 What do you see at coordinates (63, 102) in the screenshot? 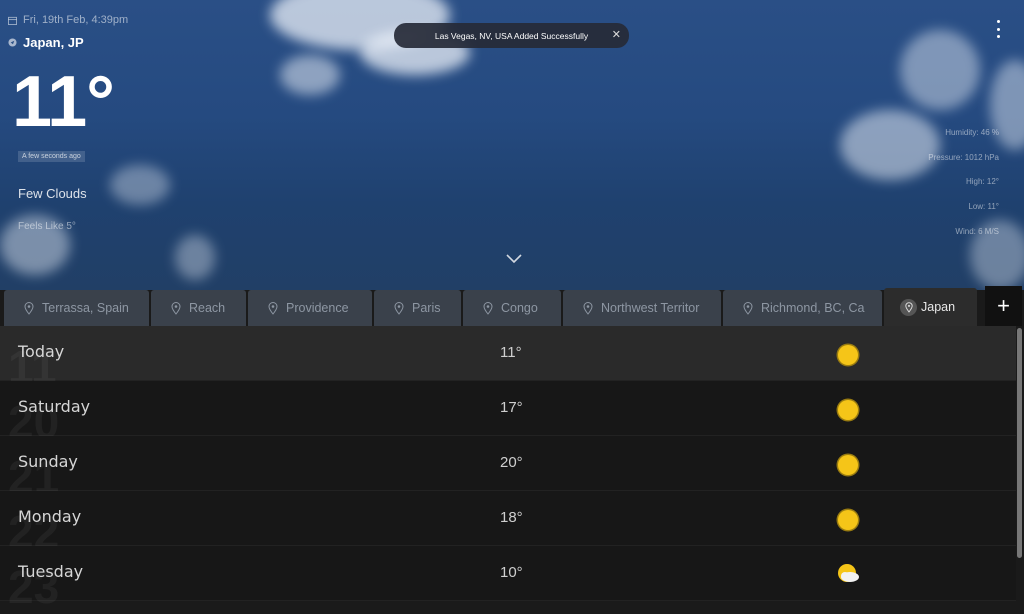
I see `current-temperature: 11°` at bounding box center [63, 102].